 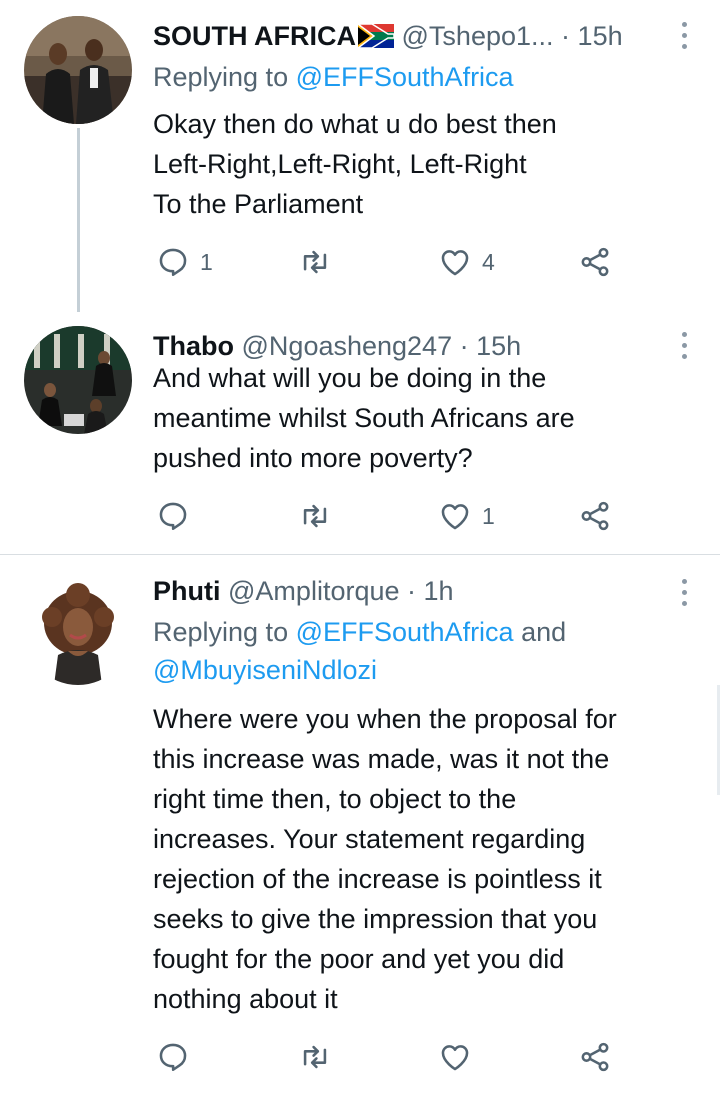 I want to click on tweet-text-line: Left-Right,Left-Right, Left-Right, so click(x=340, y=164).